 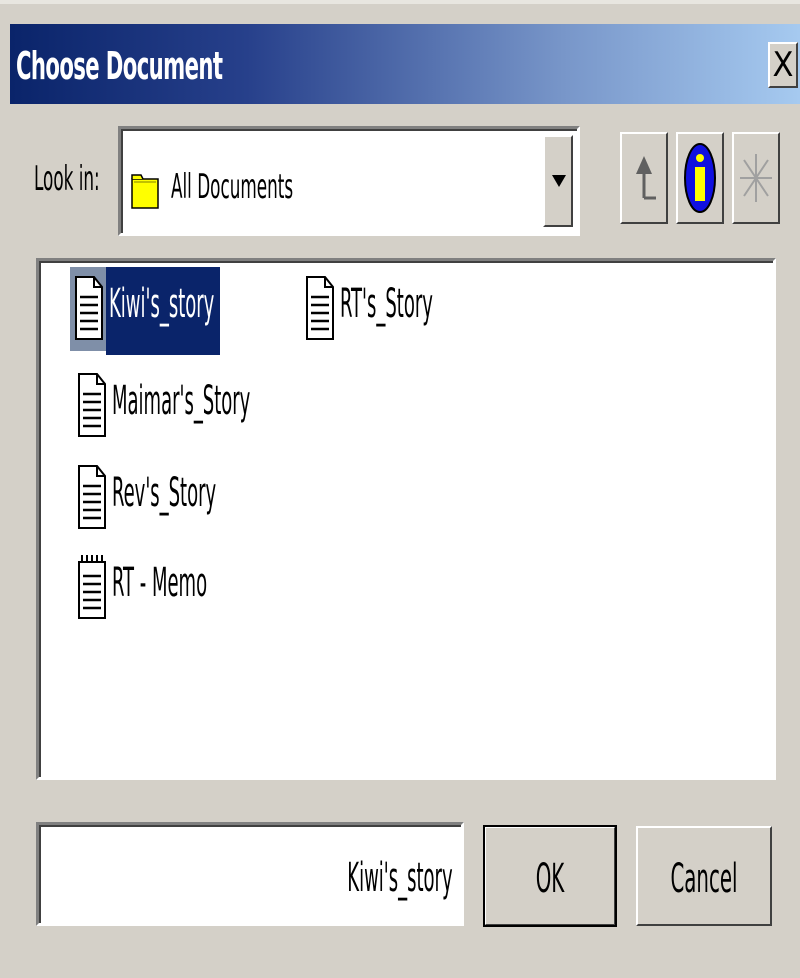 I want to click on file-item-rts-story: RT's_Story, so click(x=380, y=307).